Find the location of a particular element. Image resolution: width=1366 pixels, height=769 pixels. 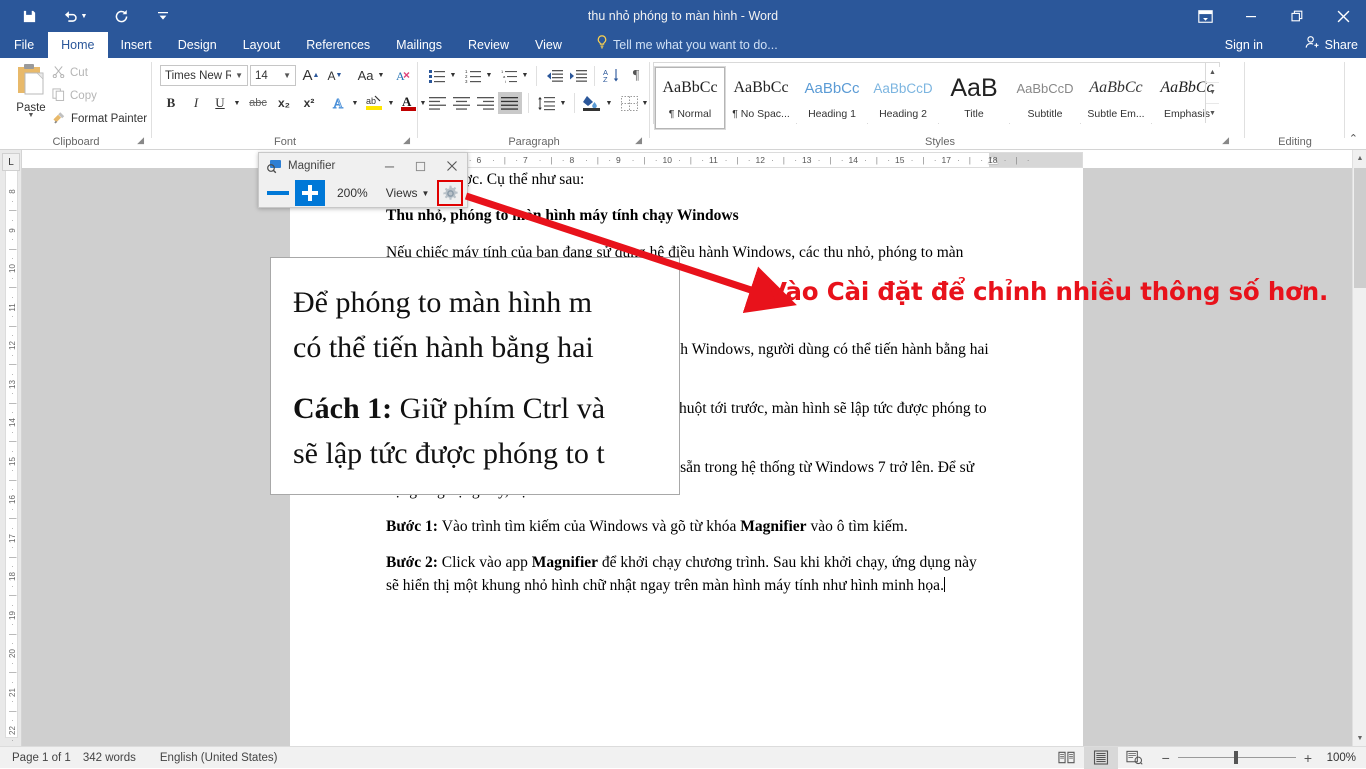

zoom-slider is located at coordinates (1236, 758).